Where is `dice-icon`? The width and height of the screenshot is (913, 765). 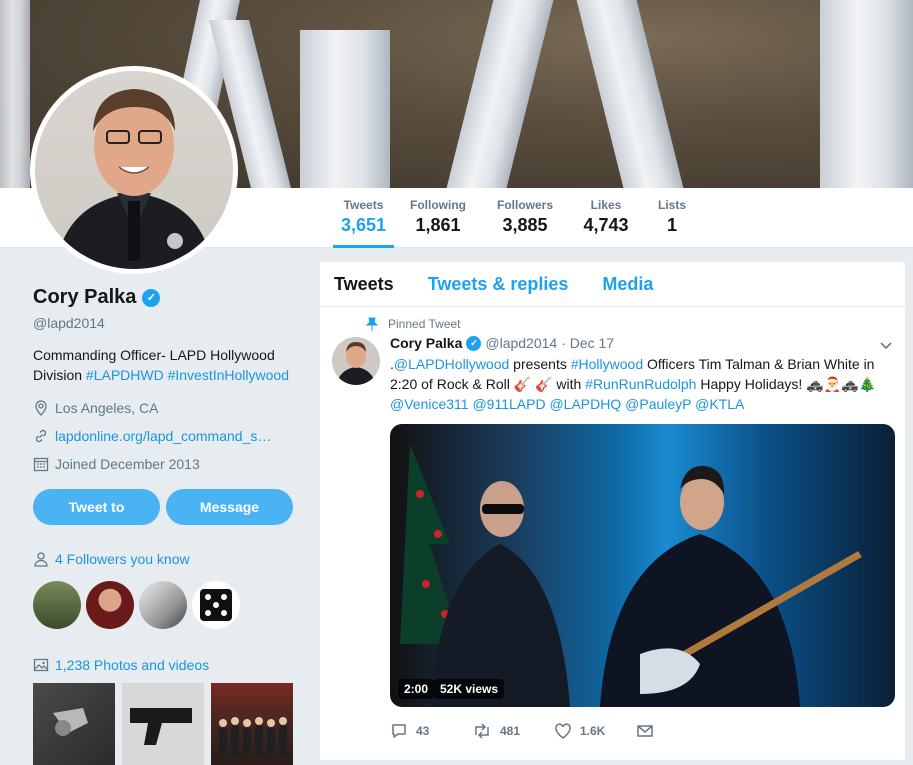
dice-icon is located at coordinates (216, 605).